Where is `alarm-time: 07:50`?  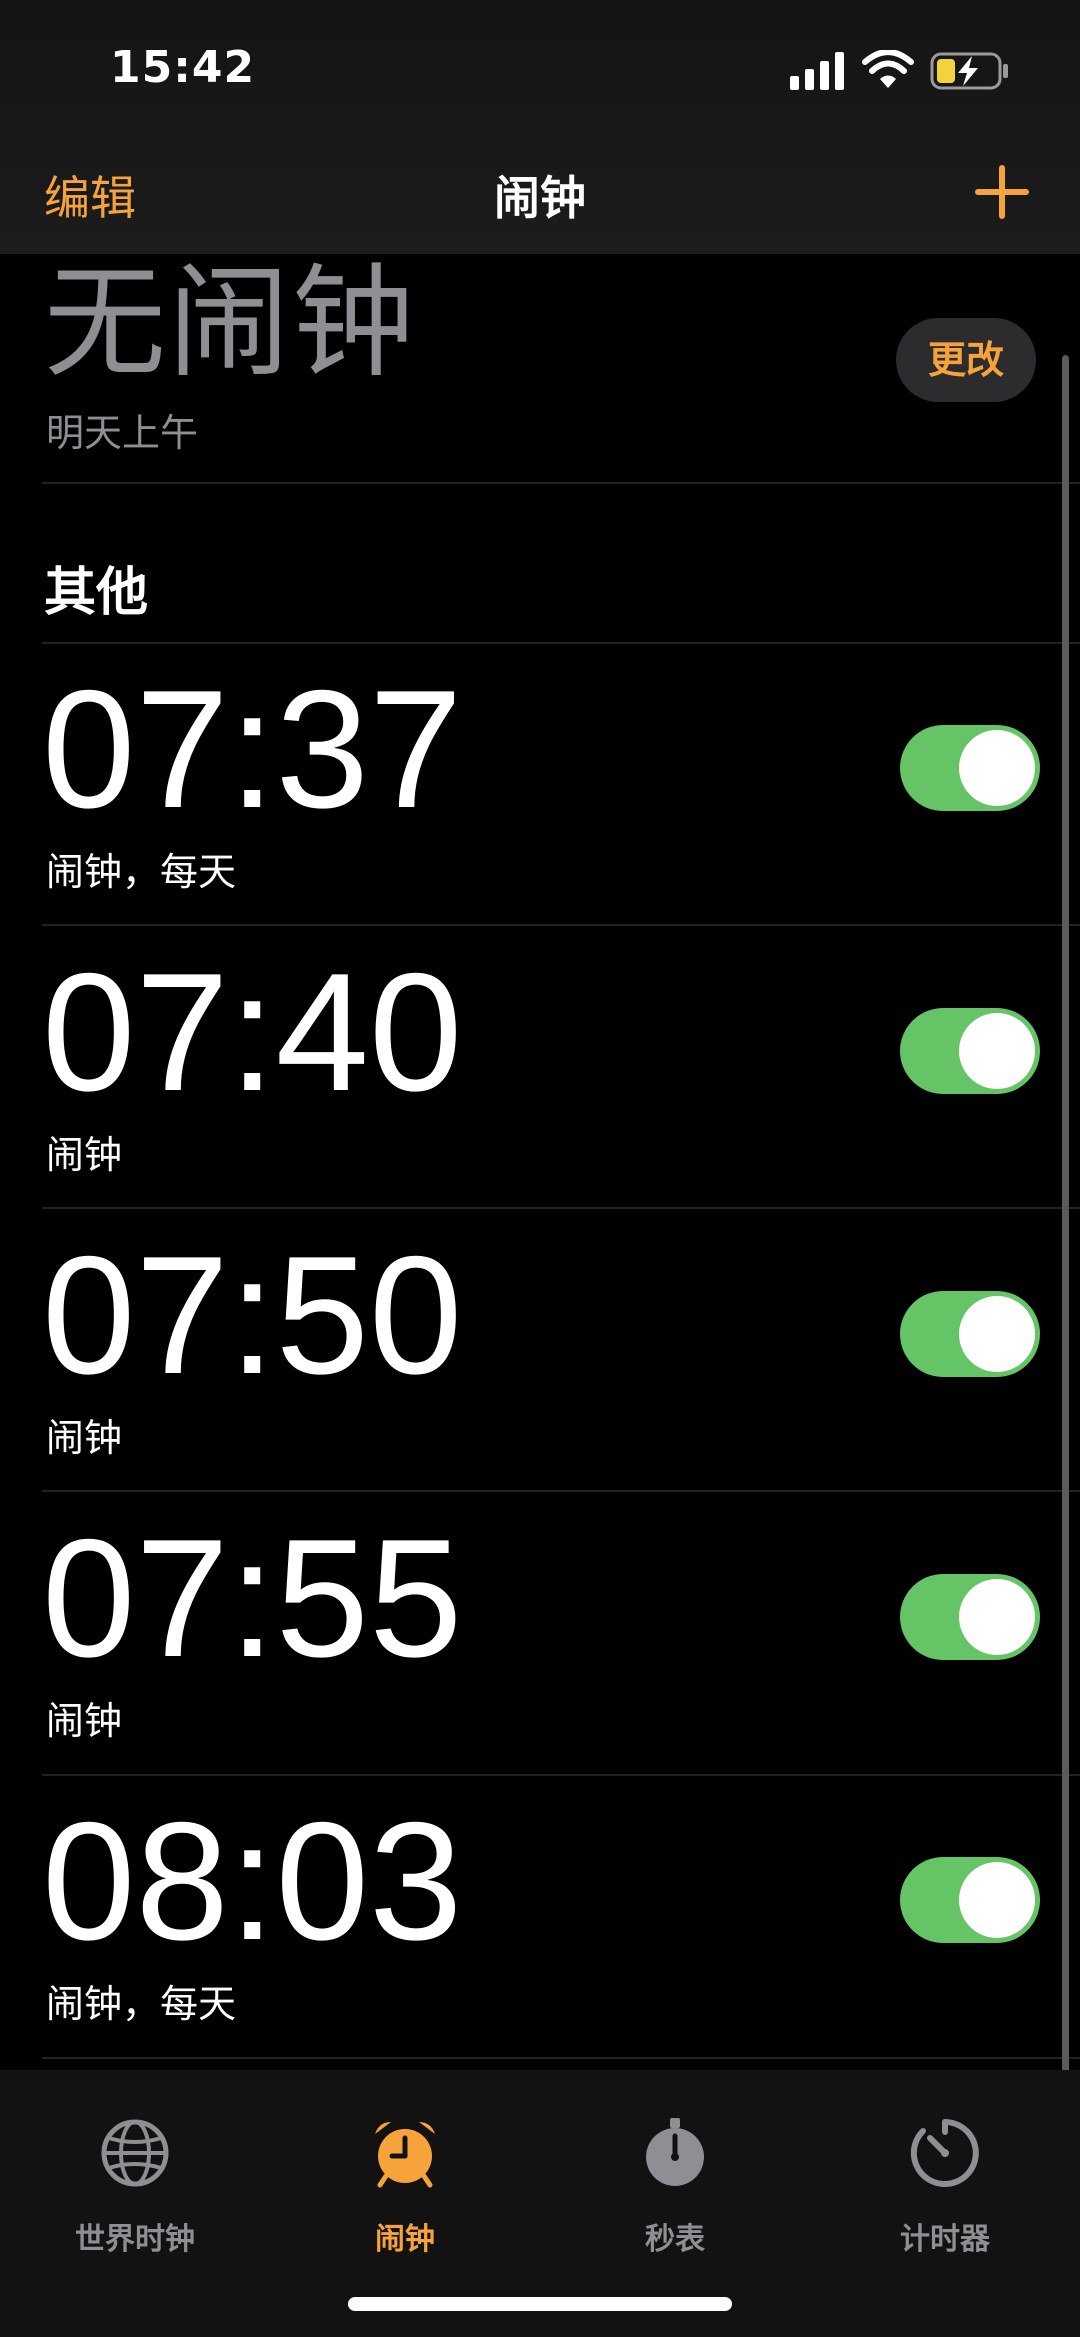
alarm-time: 07:50 is located at coordinates (252, 1315).